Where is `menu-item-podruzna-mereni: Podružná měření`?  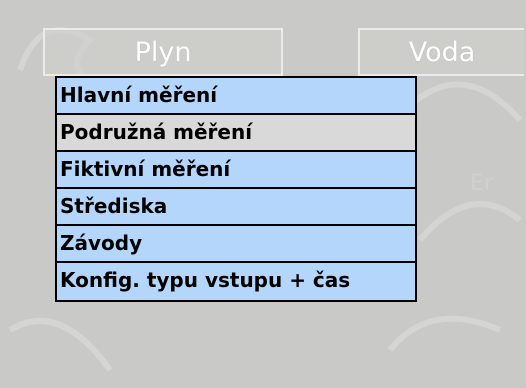
menu-item-podruzna-mereni: Podružná měření is located at coordinates (236, 133).